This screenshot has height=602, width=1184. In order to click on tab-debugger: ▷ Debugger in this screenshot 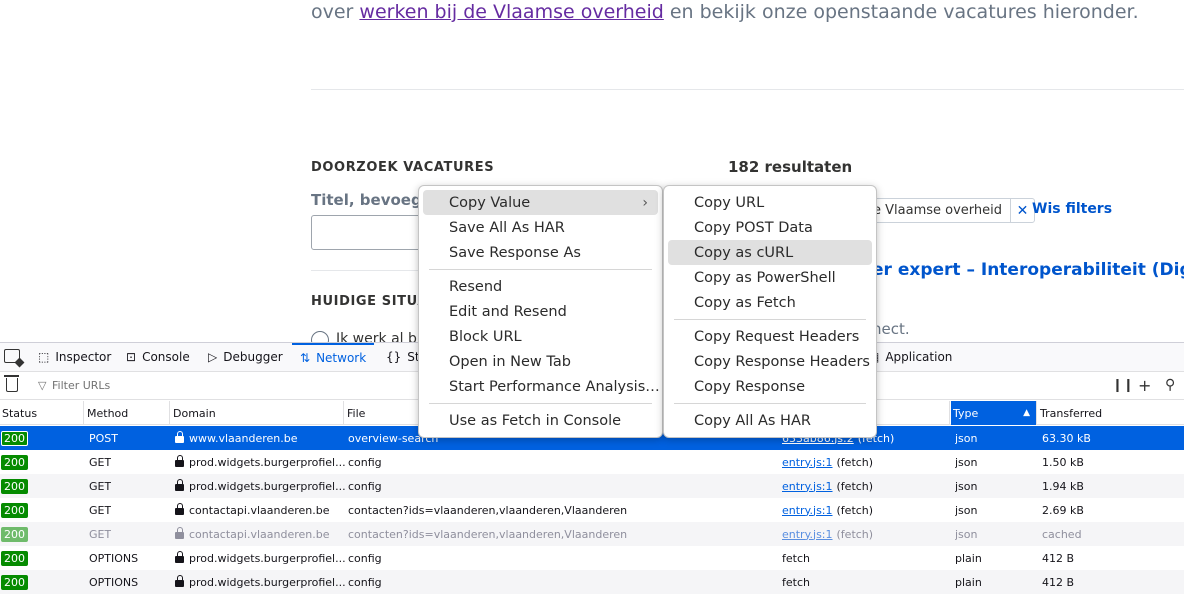, I will do `click(245, 357)`.